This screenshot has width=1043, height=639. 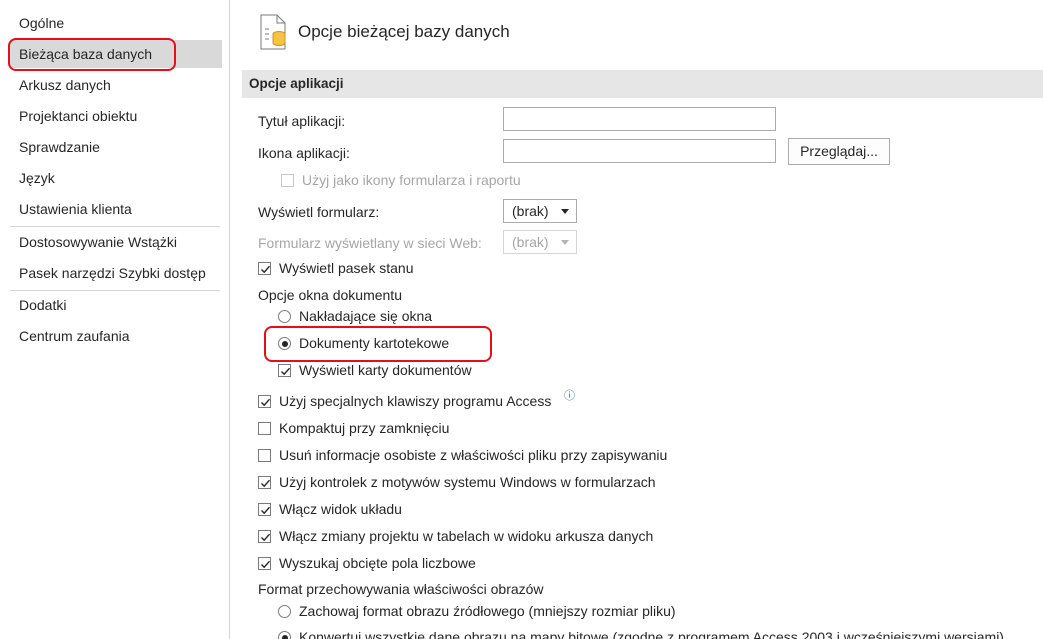 What do you see at coordinates (319, 212) in the screenshot?
I see `display-form-label: Wyświetl formularz:` at bounding box center [319, 212].